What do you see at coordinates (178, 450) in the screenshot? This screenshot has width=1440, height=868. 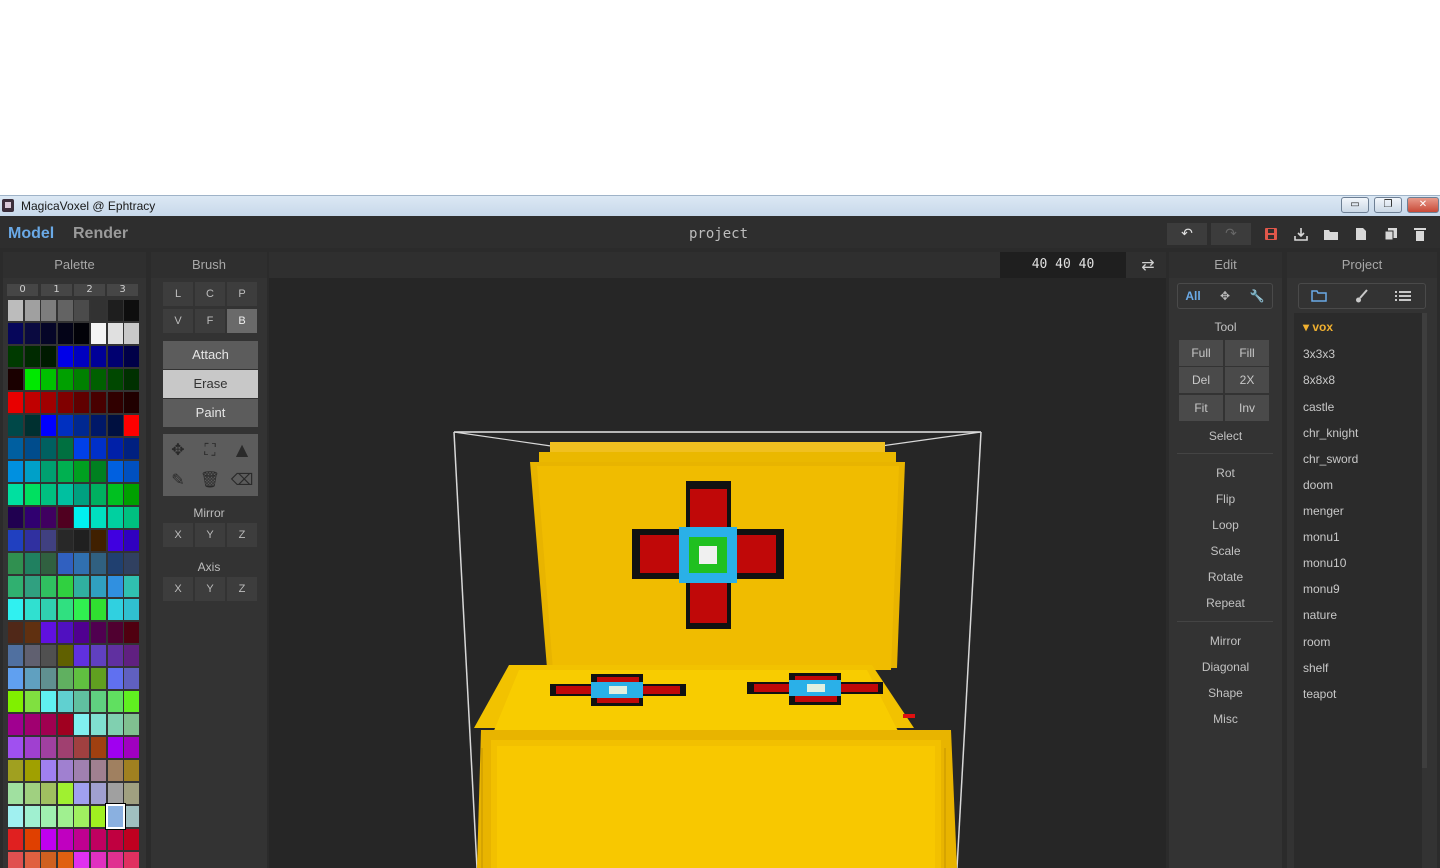 I see `move-icon: ✥` at bounding box center [178, 450].